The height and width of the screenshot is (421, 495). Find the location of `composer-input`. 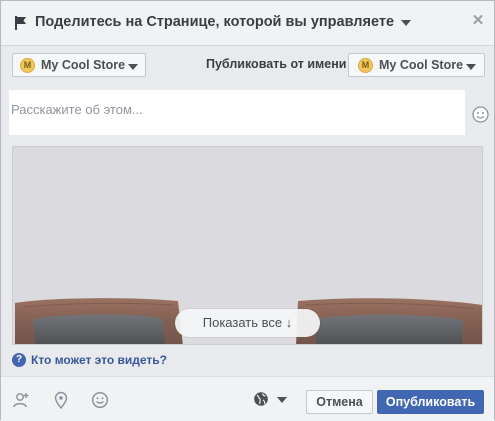

composer-input is located at coordinates (237, 112).